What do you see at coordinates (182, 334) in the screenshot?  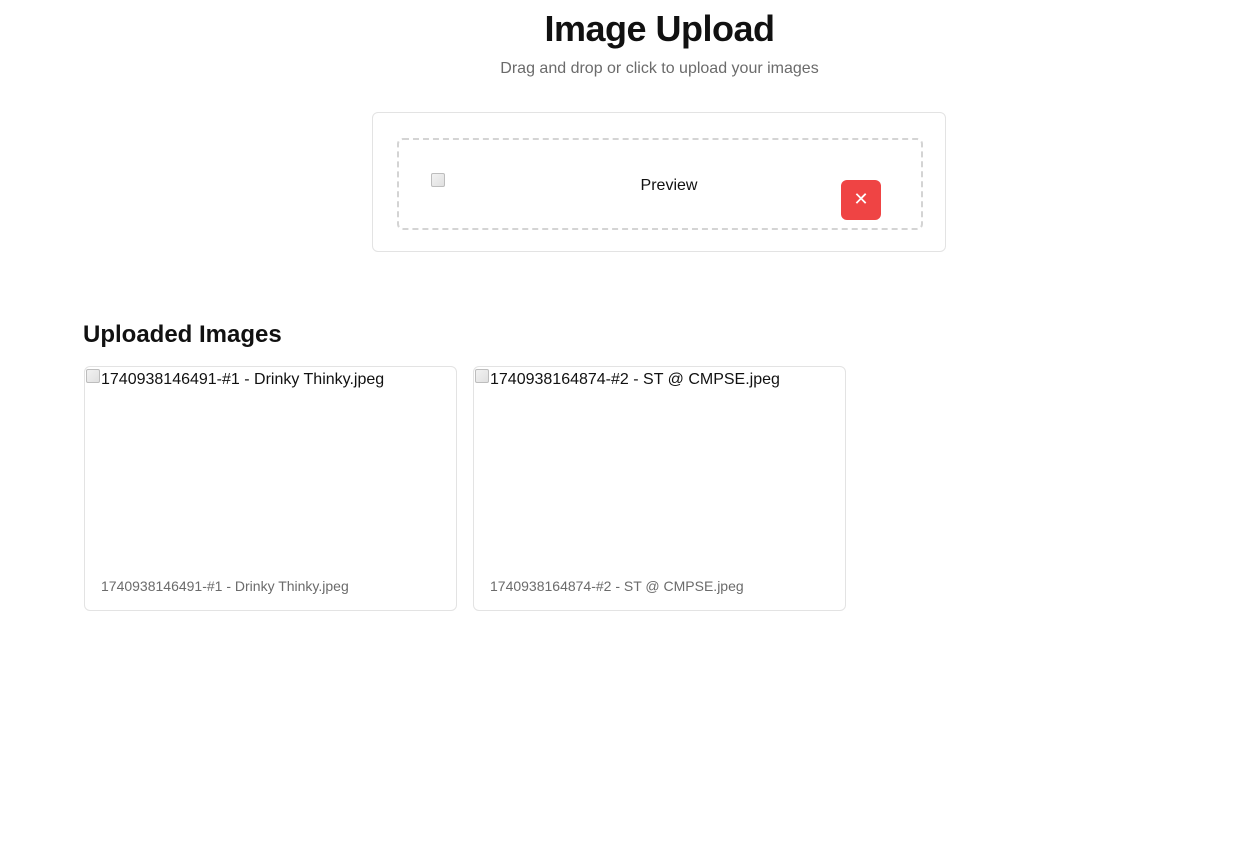 I see `uploaded-images-heading: Uploaded Images` at bounding box center [182, 334].